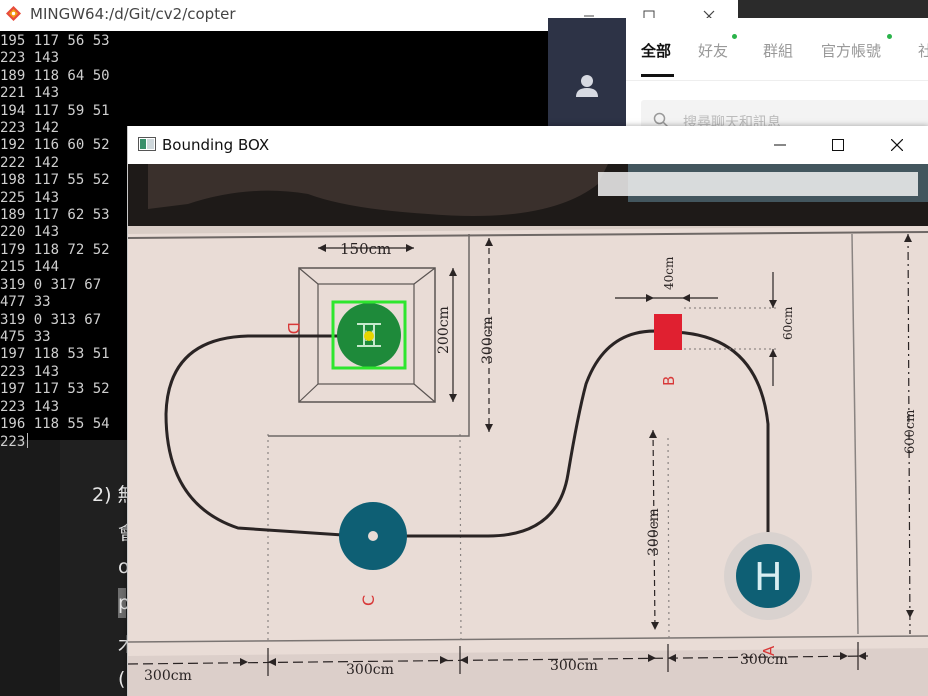 The image size is (928, 696). Describe the element at coordinates (13, 13) in the screenshot. I see `git-diamond-icon` at that location.